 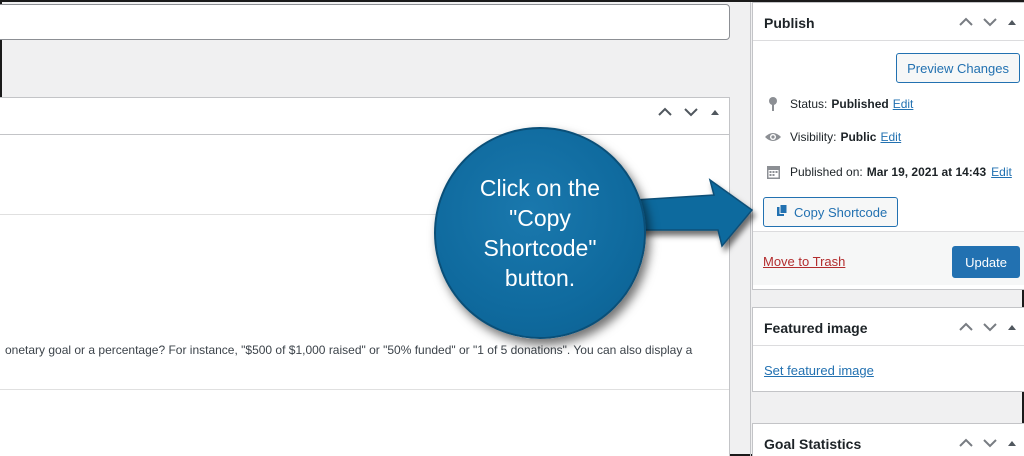 I want to click on copy-icon, so click(x=782, y=212).